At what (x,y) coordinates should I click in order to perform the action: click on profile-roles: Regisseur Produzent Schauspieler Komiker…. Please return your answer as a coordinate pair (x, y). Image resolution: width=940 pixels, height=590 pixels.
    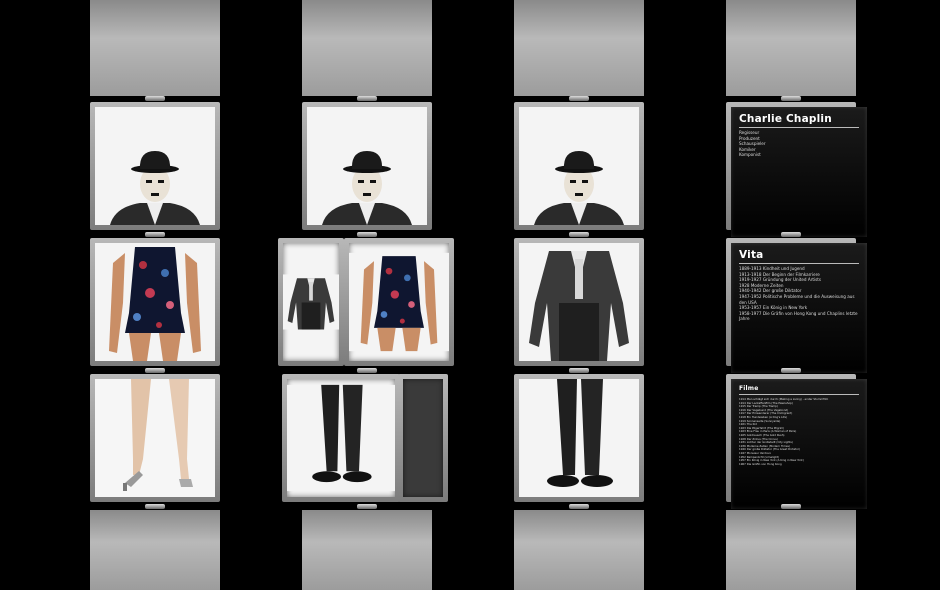
    Looking at the image, I should click on (799, 145).